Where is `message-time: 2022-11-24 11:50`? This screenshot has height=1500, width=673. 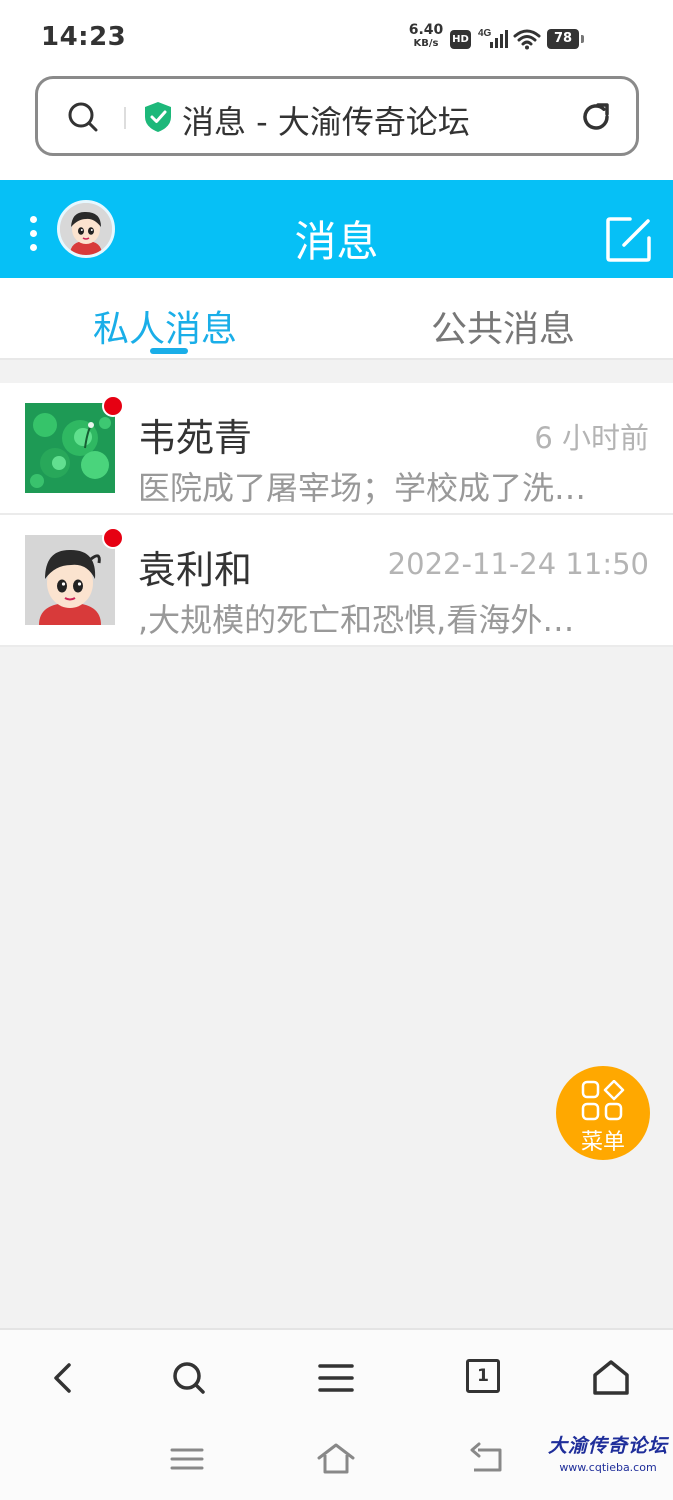
message-time: 2022-11-24 11:50 is located at coordinates (518, 564).